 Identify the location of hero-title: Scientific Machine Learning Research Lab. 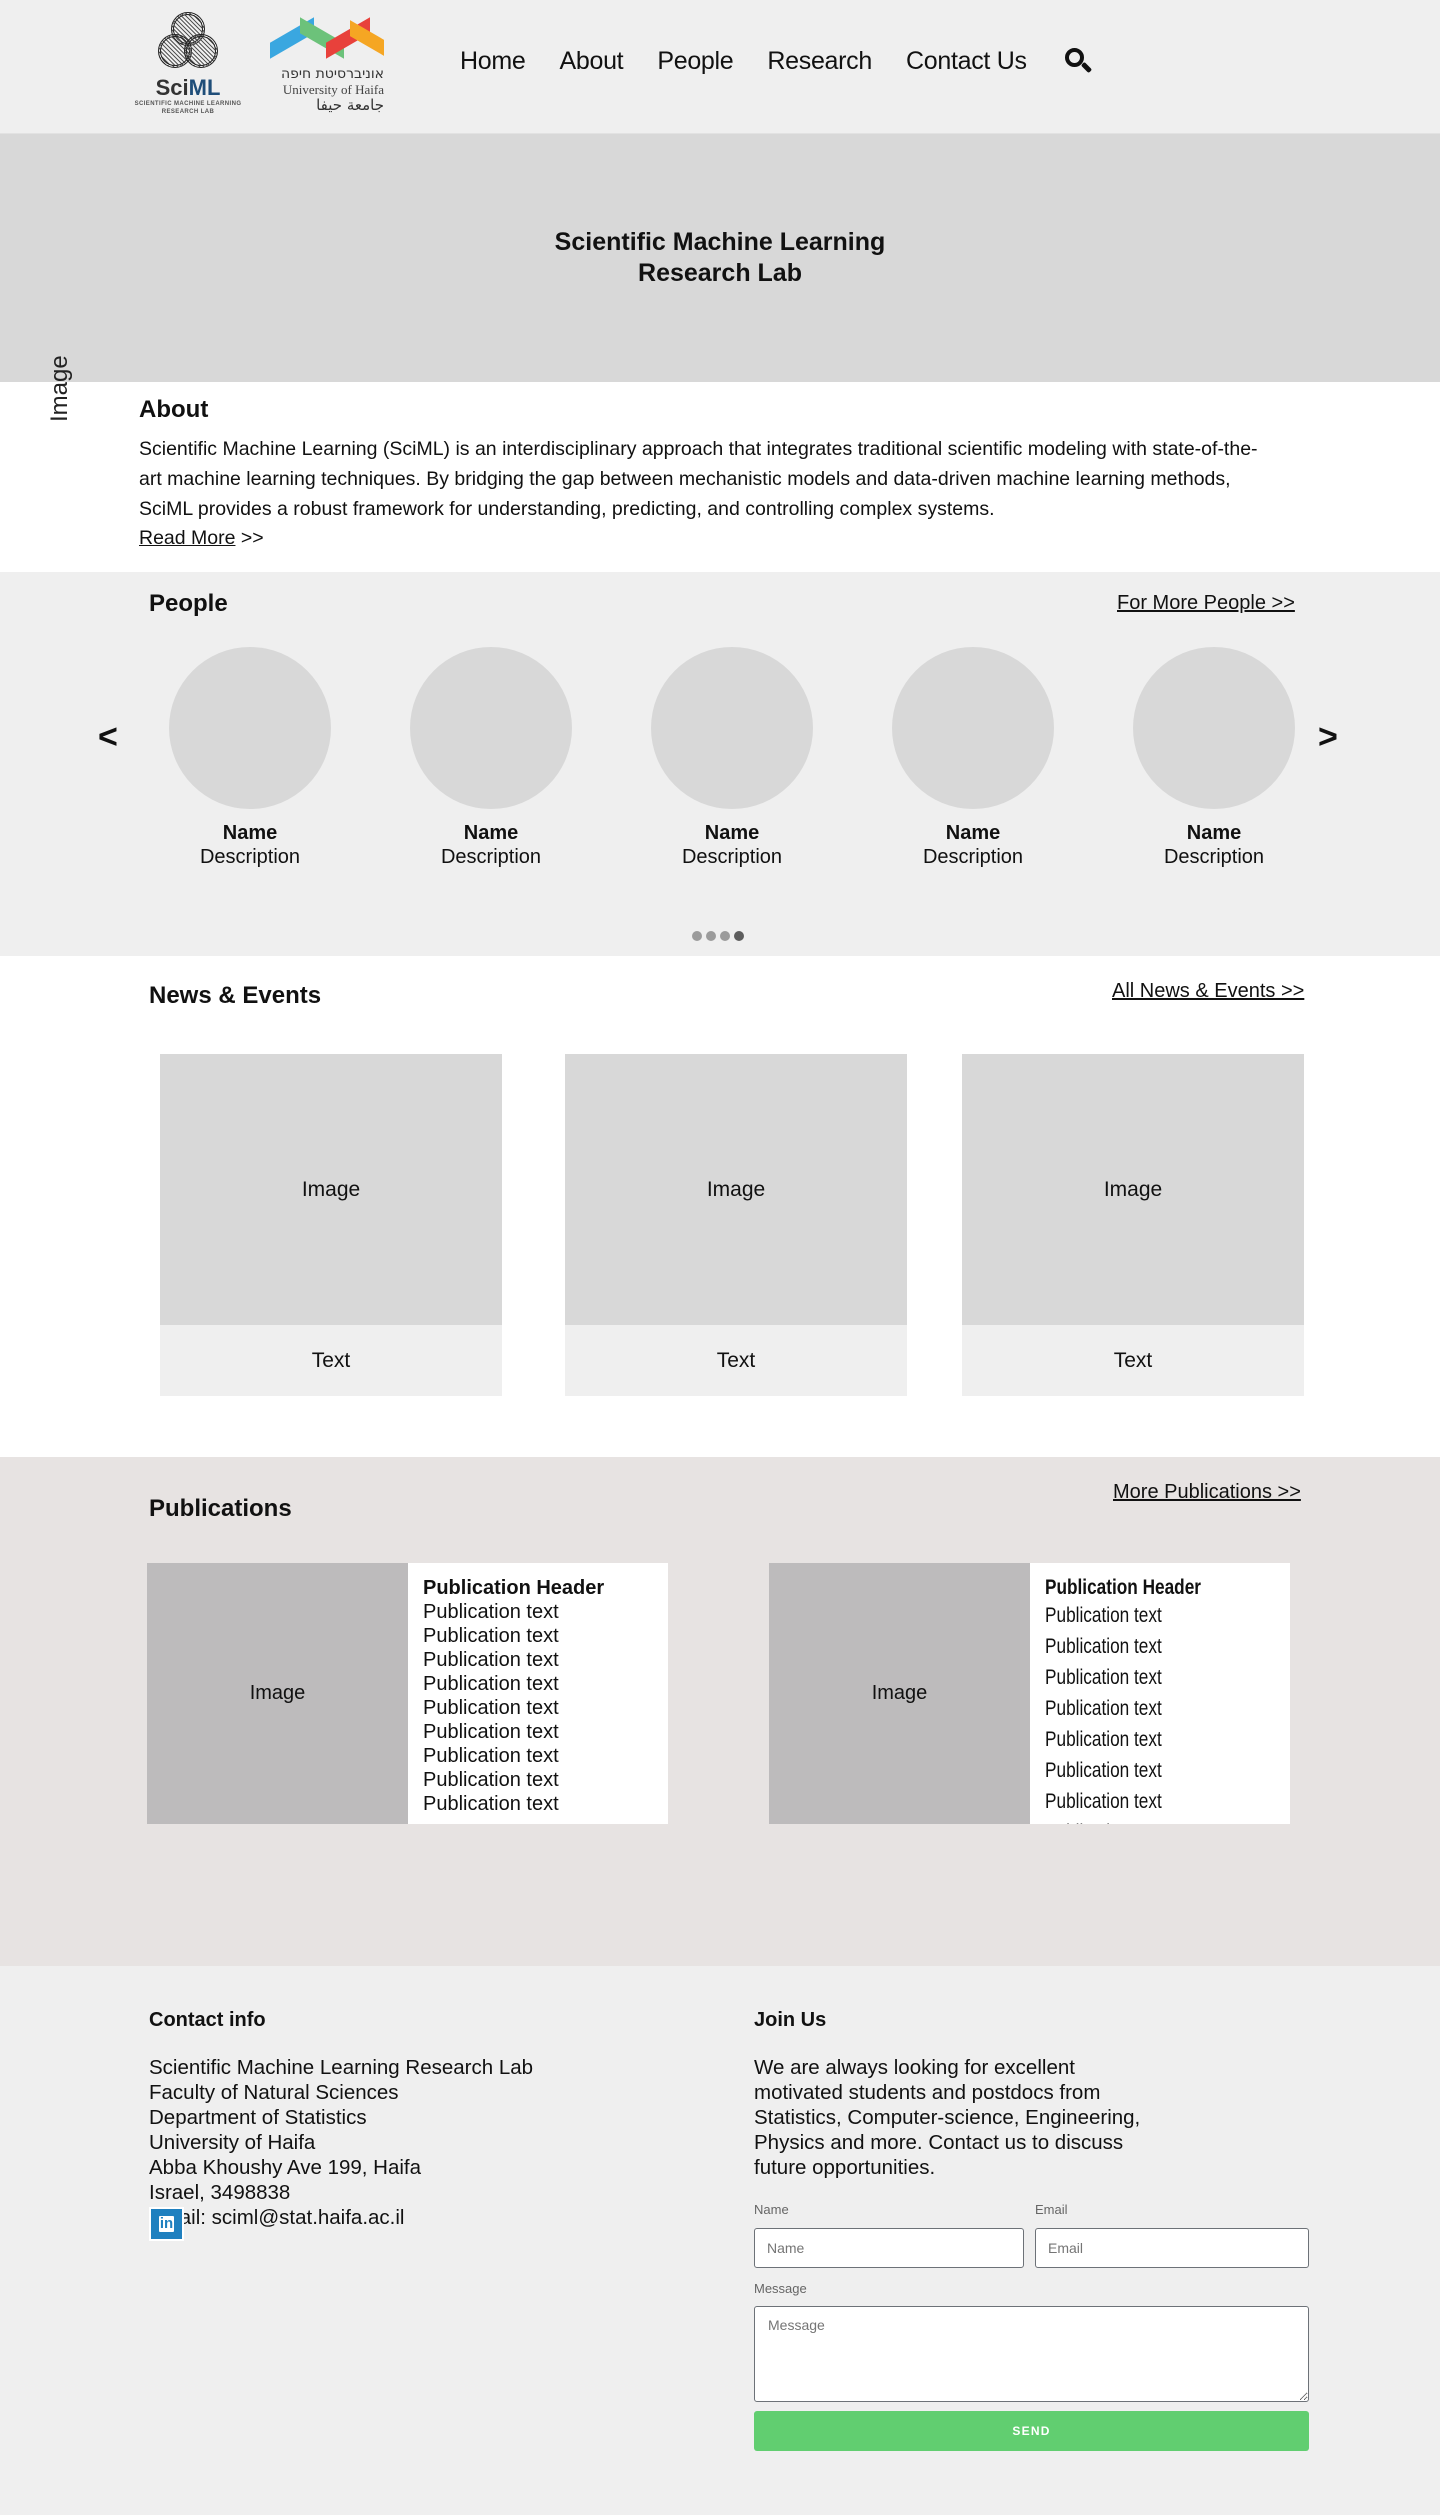
(720, 258).